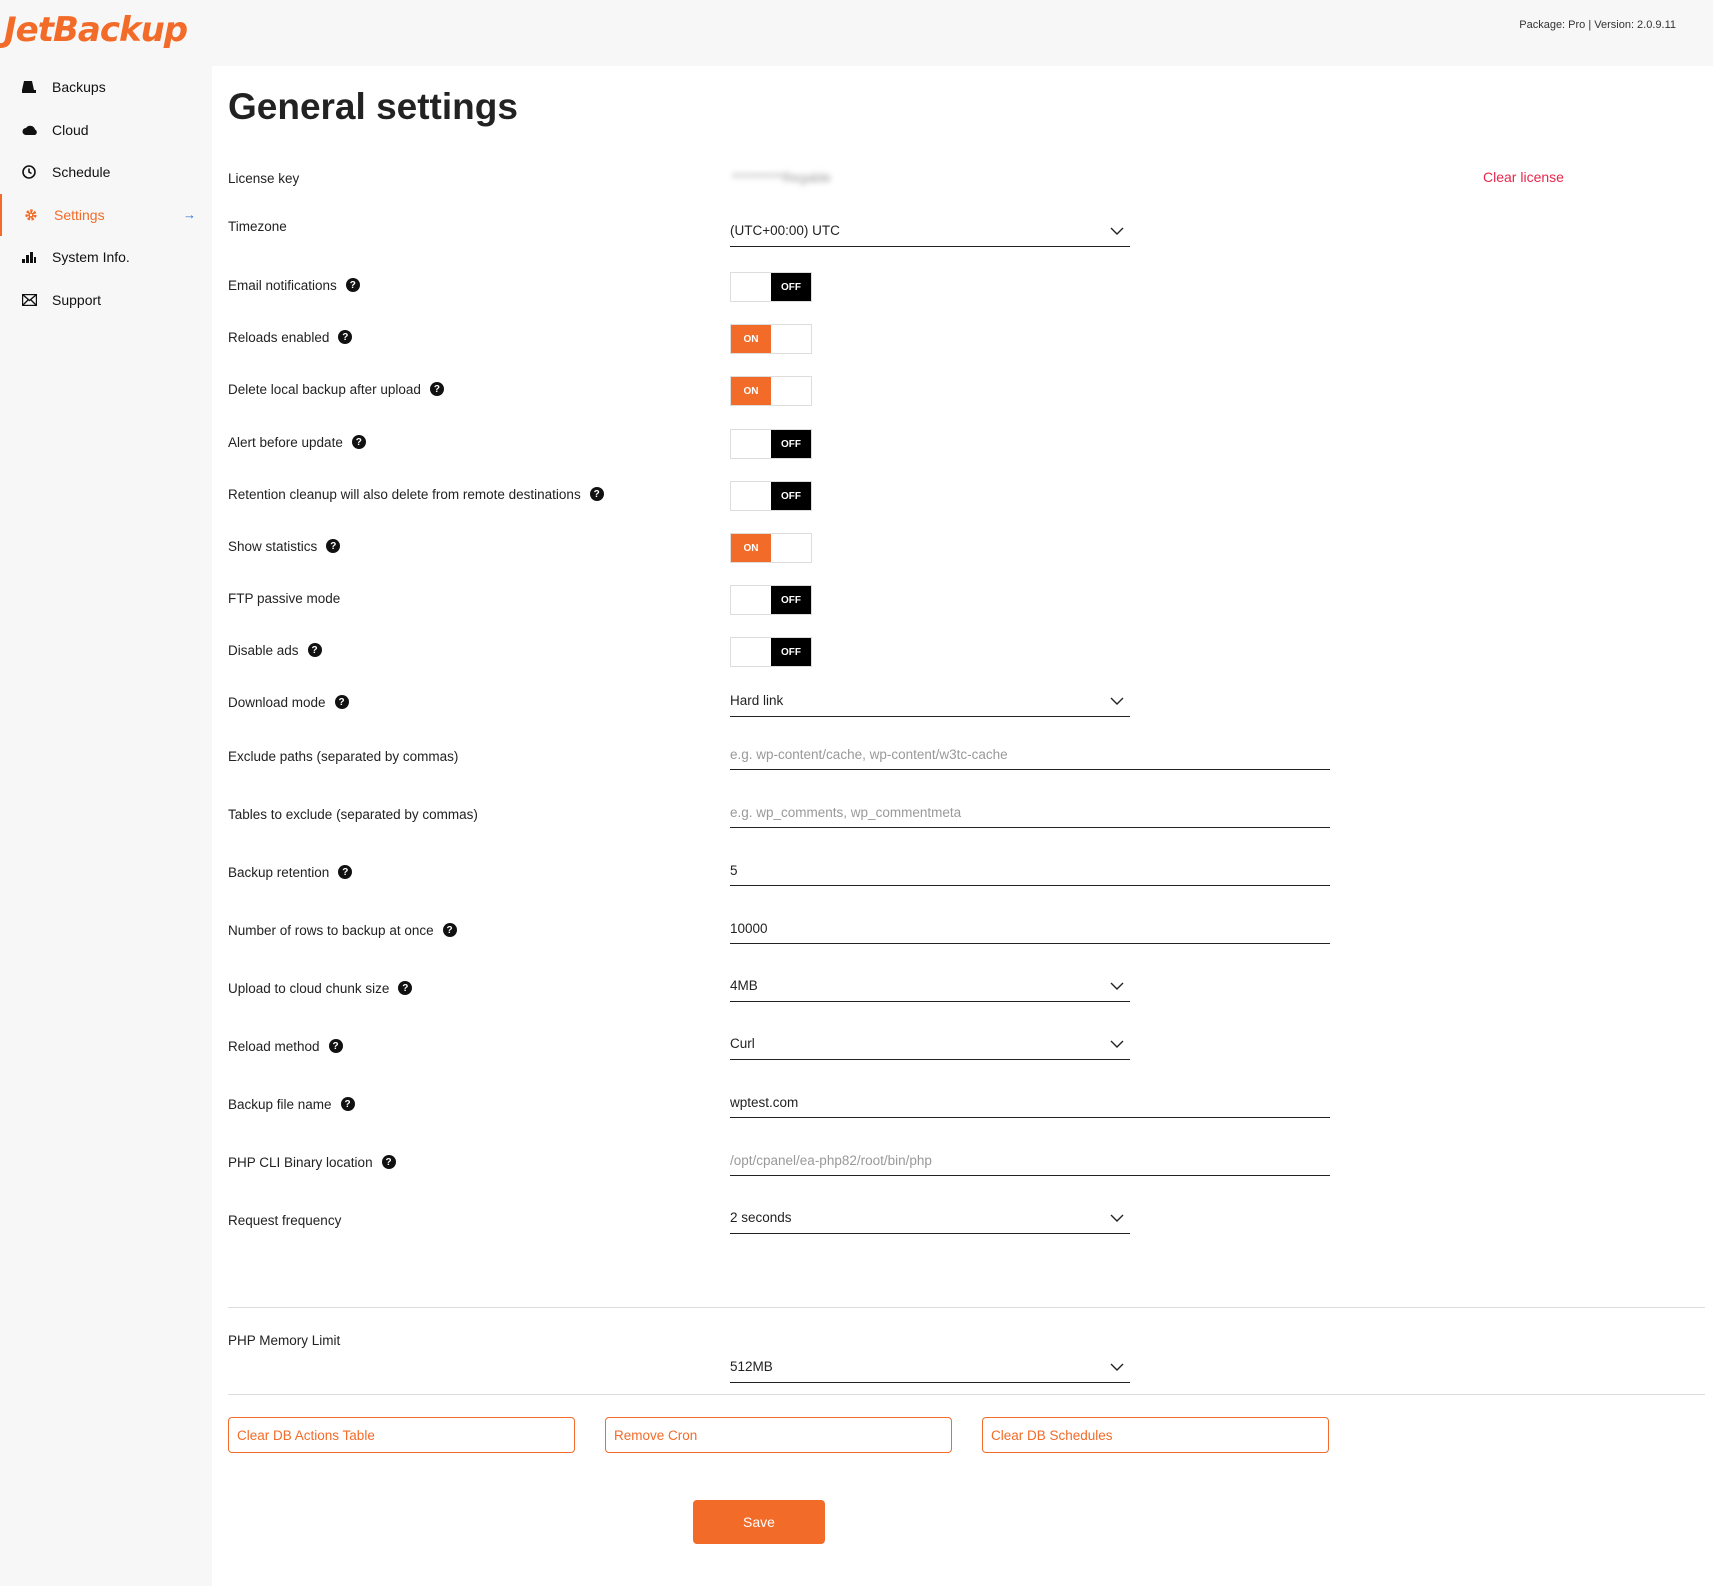 This screenshot has height=1586, width=1713. What do you see at coordinates (930, 702) in the screenshot?
I see `download-mode-select: Hard link` at bounding box center [930, 702].